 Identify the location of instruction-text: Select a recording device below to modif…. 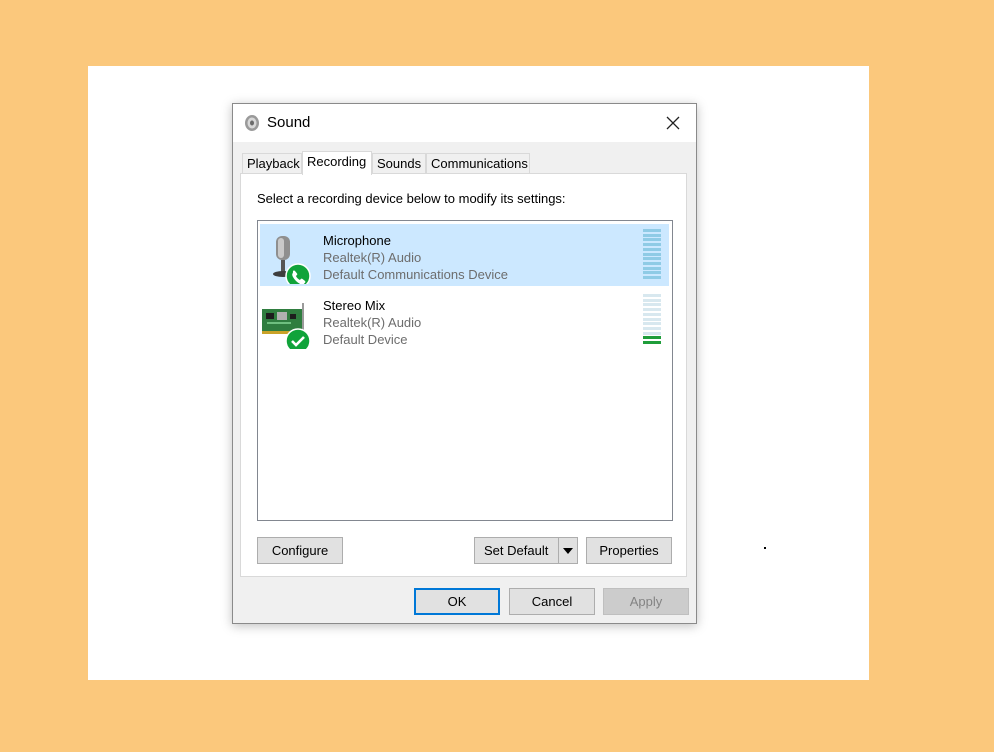
(411, 198).